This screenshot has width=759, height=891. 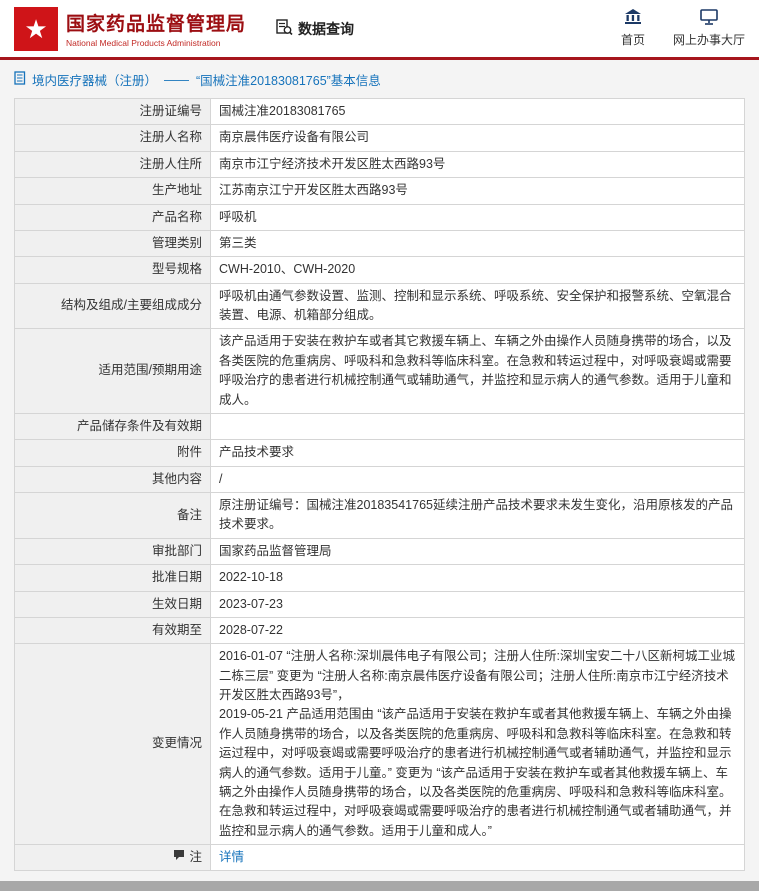 I want to click on table-row: 注册人名称 南京晨伟医疗设备有限公司, so click(x=379, y=138).